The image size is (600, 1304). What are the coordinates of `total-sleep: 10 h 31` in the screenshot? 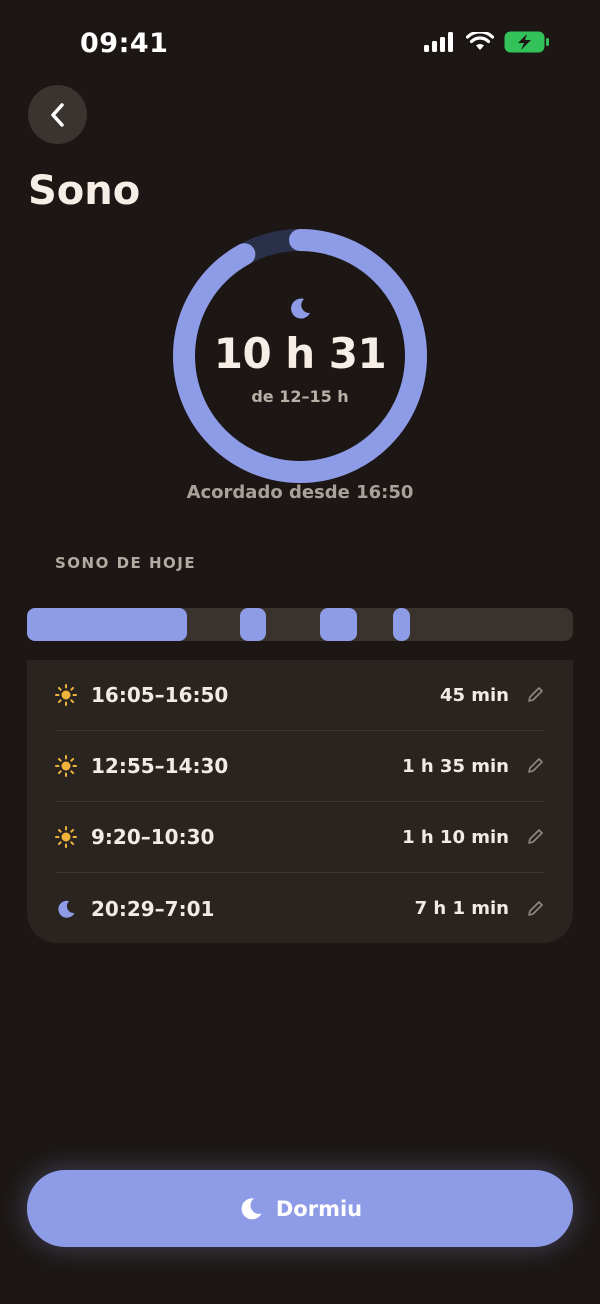 It's located at (300, 353).